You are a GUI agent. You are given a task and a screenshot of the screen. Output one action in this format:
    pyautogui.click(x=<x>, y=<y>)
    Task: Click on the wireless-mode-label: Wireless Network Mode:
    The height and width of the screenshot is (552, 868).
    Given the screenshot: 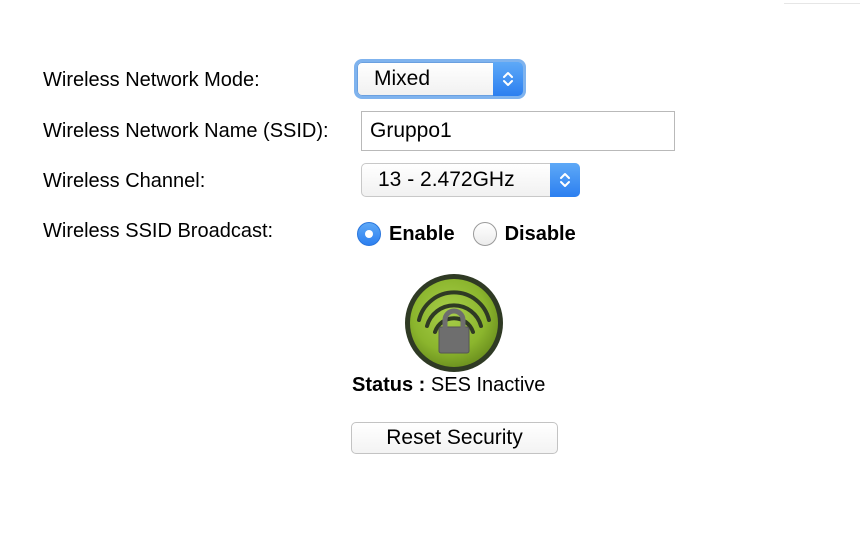 What is the action you would take?
    pyautogui.click(x=151, y=80)
    